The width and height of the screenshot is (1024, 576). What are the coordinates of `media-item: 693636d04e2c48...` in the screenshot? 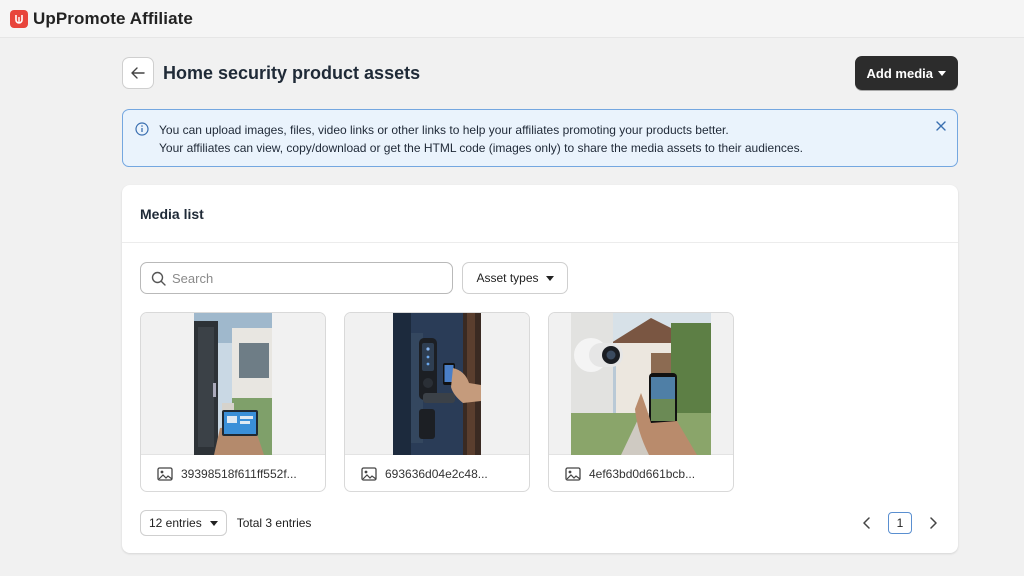 It's located at (437, 402).